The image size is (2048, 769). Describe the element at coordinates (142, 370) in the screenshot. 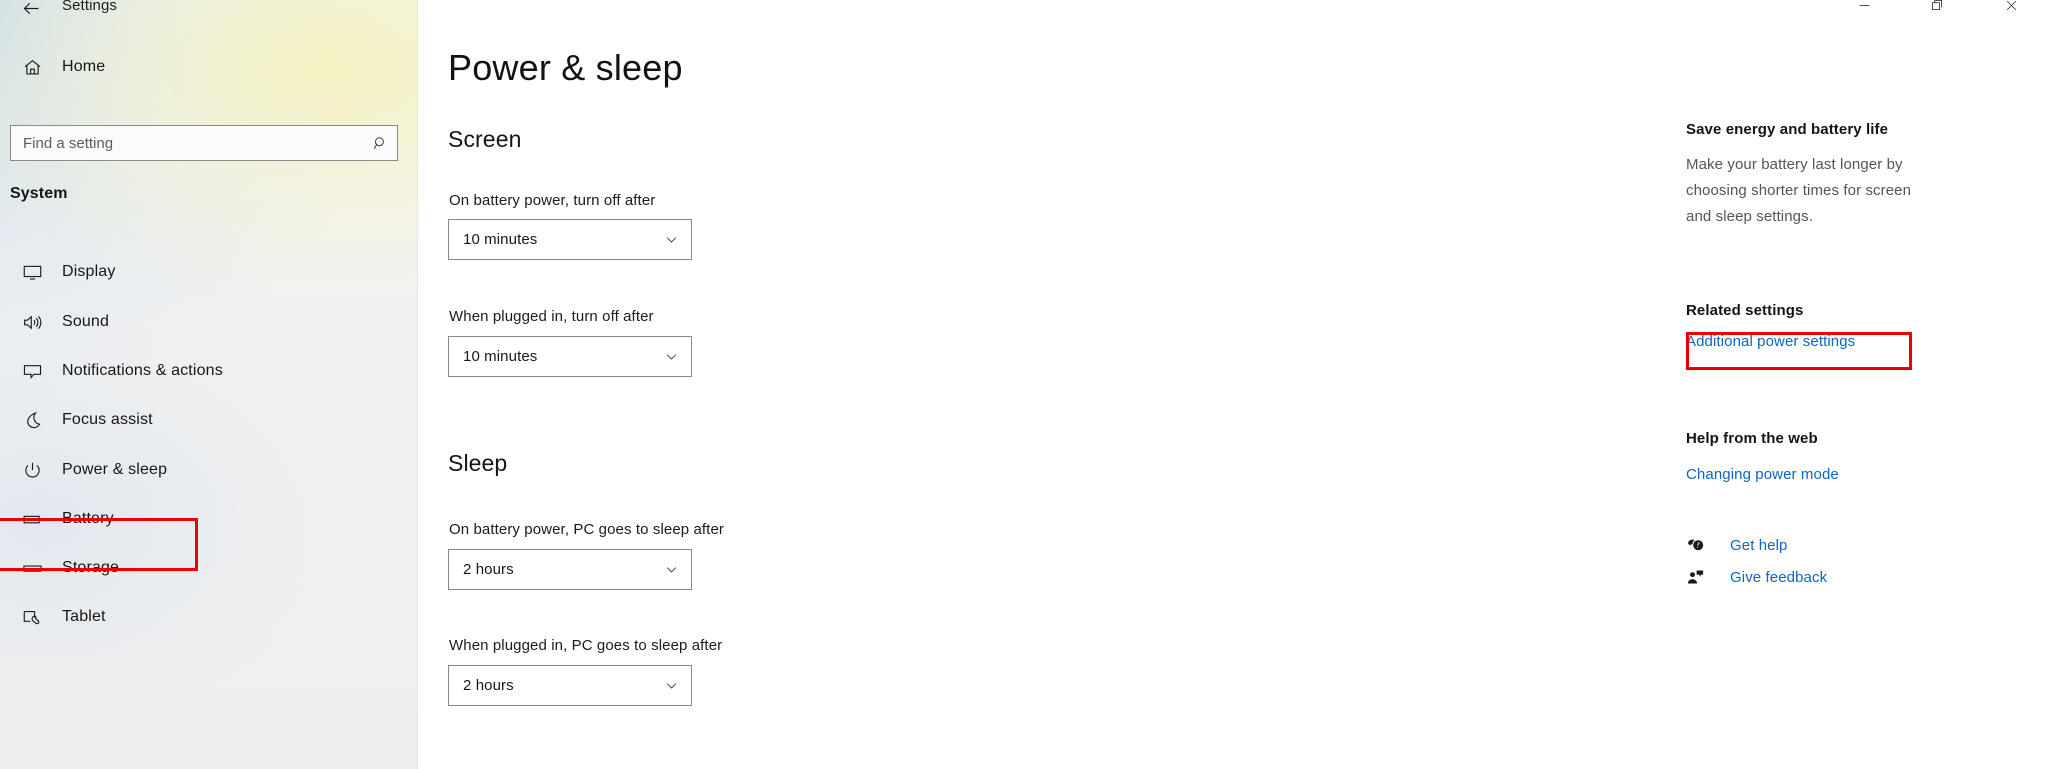

I see `sidebar-item-label: Notifications & actions` at that location.